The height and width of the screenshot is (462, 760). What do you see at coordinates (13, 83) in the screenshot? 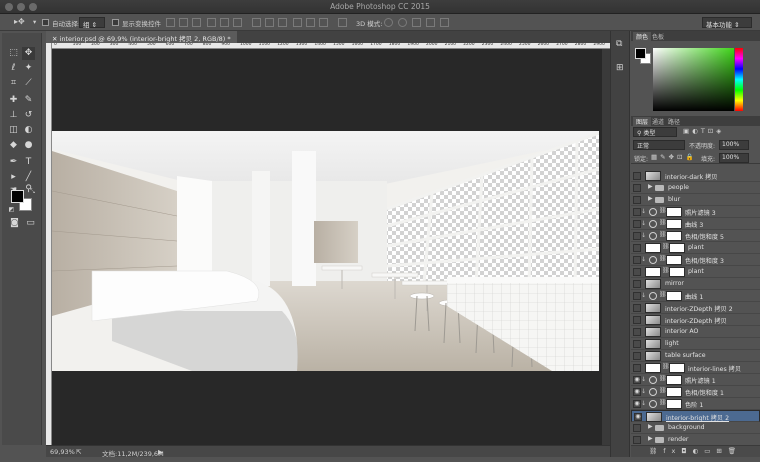
I see `crop-tool: ⌗` at bounding box center [13, 83].